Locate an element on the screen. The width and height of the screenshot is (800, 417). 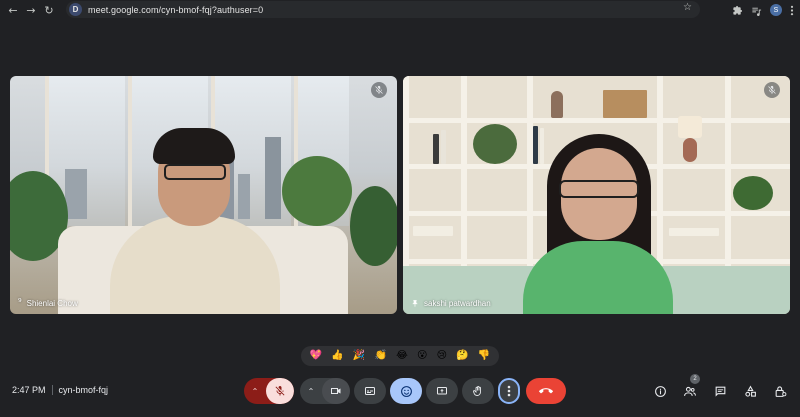
participant-name-tag: ⁹ Shienlai Chow is located at coordinates (48, 303).